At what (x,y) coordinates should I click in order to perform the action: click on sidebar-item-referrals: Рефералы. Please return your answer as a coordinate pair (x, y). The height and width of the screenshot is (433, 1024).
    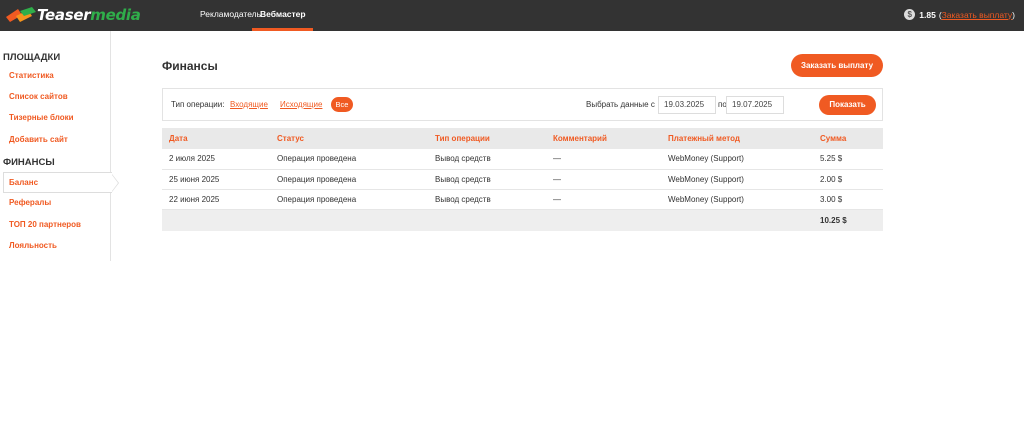
    Looking at the image, I should click on (30, 202).